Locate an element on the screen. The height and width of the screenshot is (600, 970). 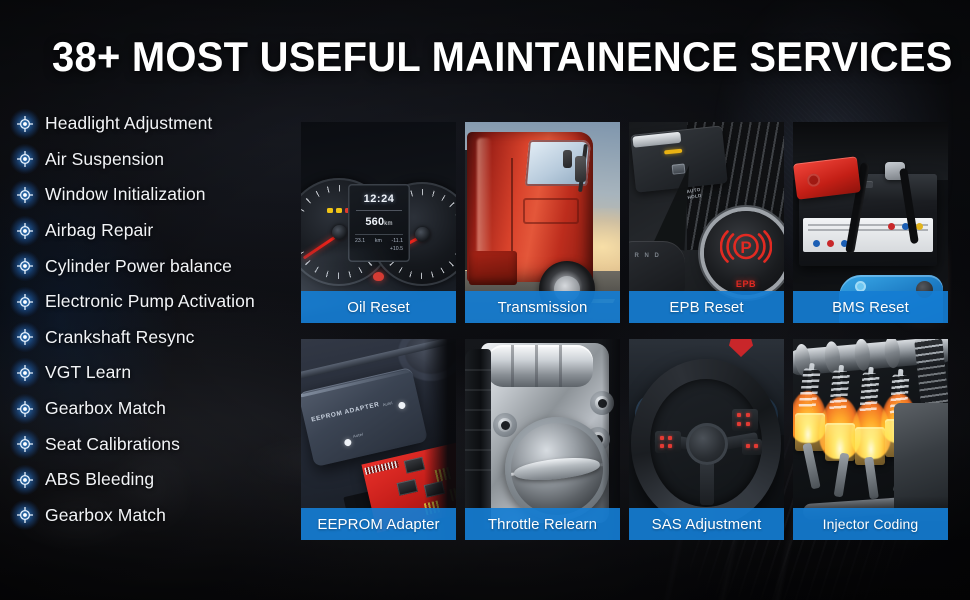
card-label: Injector Coding is located at coordinates (870, 524).